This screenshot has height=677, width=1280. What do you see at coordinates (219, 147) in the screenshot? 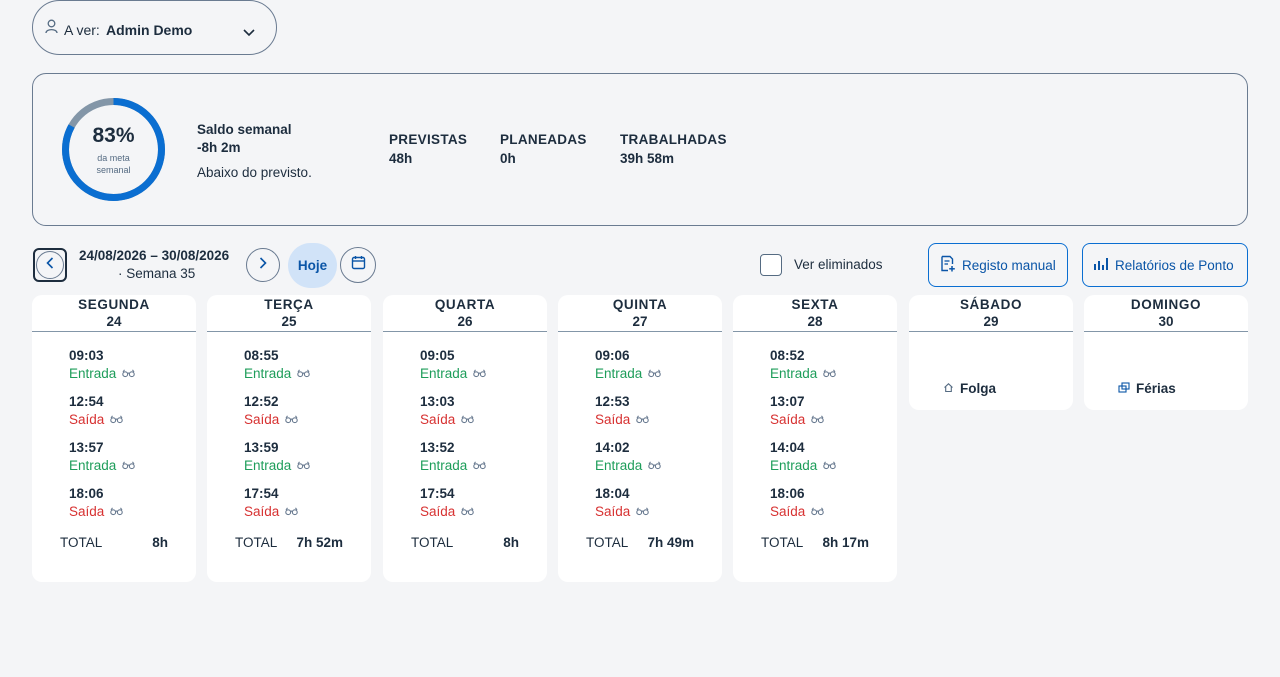
I see `saldo-value: -8h 2m` at bounding box center [219, 147].